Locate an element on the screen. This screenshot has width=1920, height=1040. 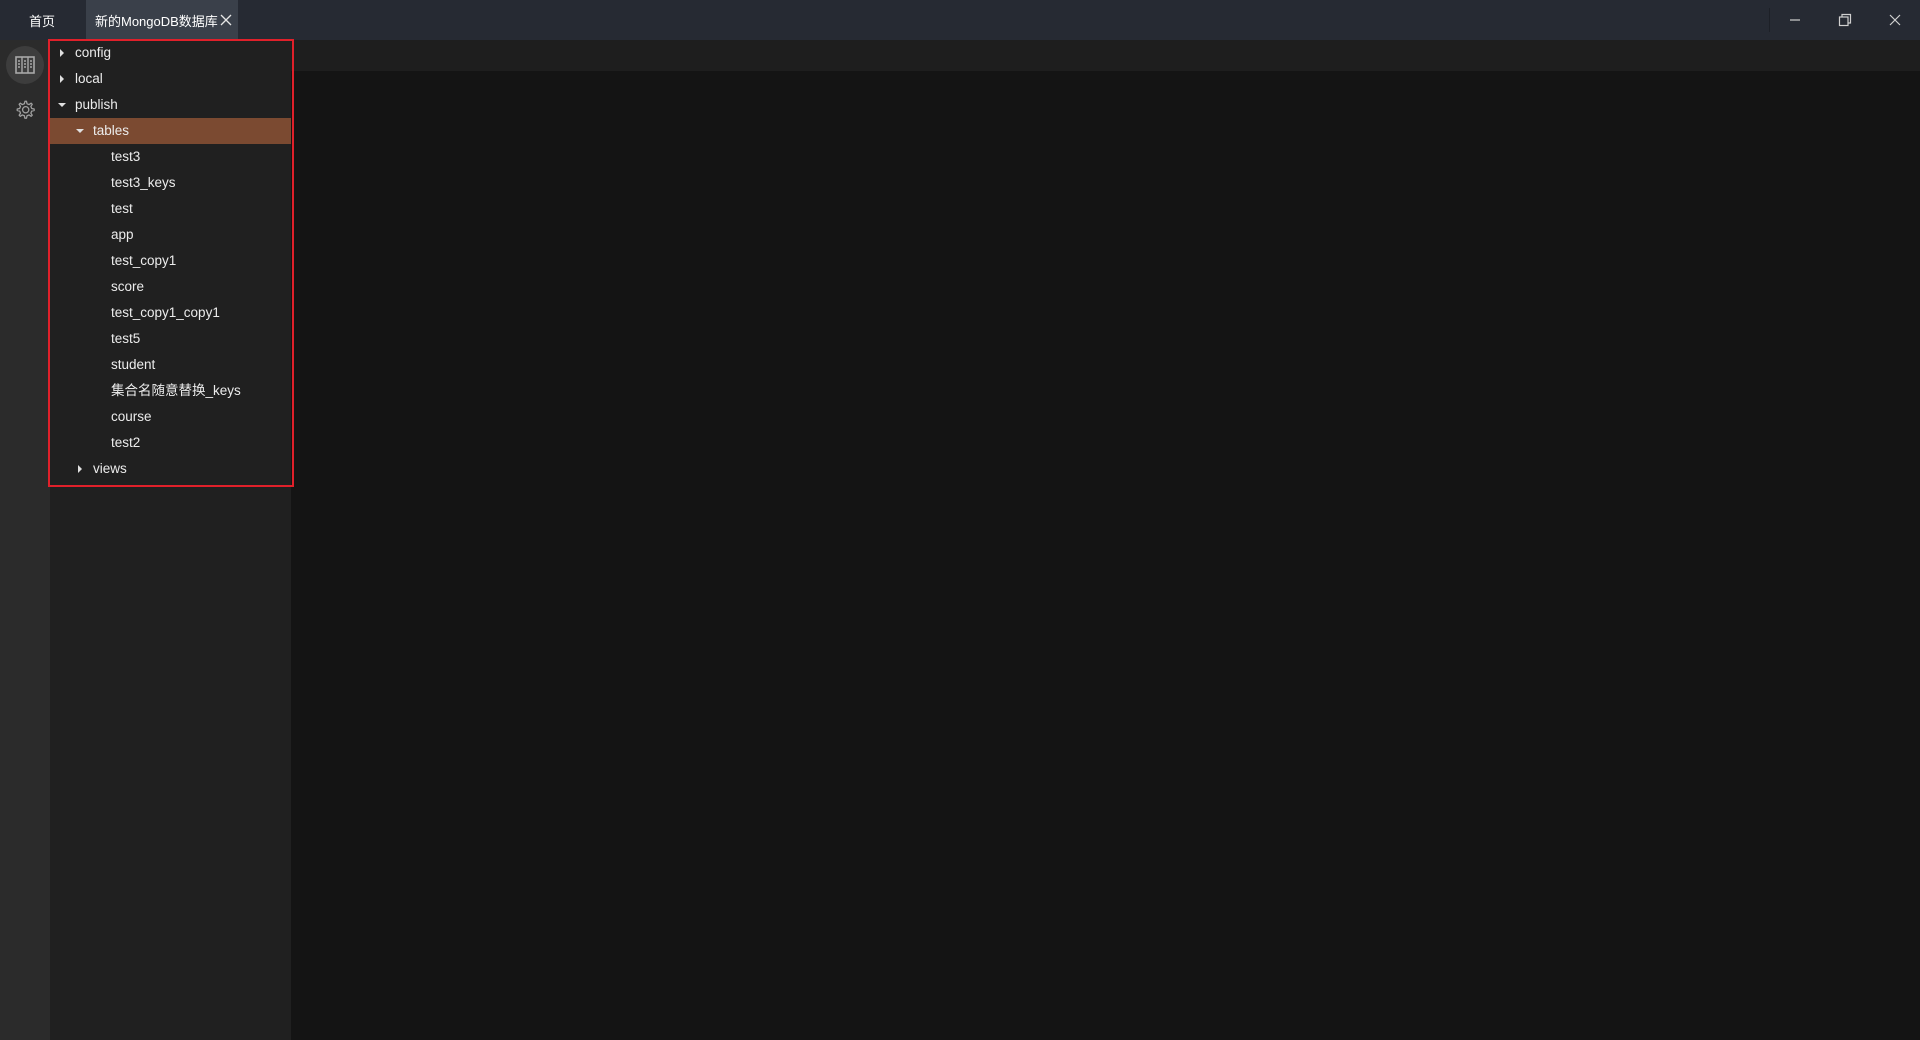
restore-button is located at coordinates (1845, 20).